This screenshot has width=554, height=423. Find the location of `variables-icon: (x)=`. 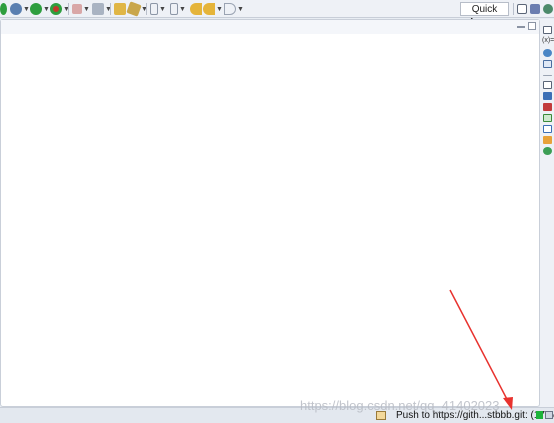

variables-icon: (x)= is located at coordinates (548, 41).